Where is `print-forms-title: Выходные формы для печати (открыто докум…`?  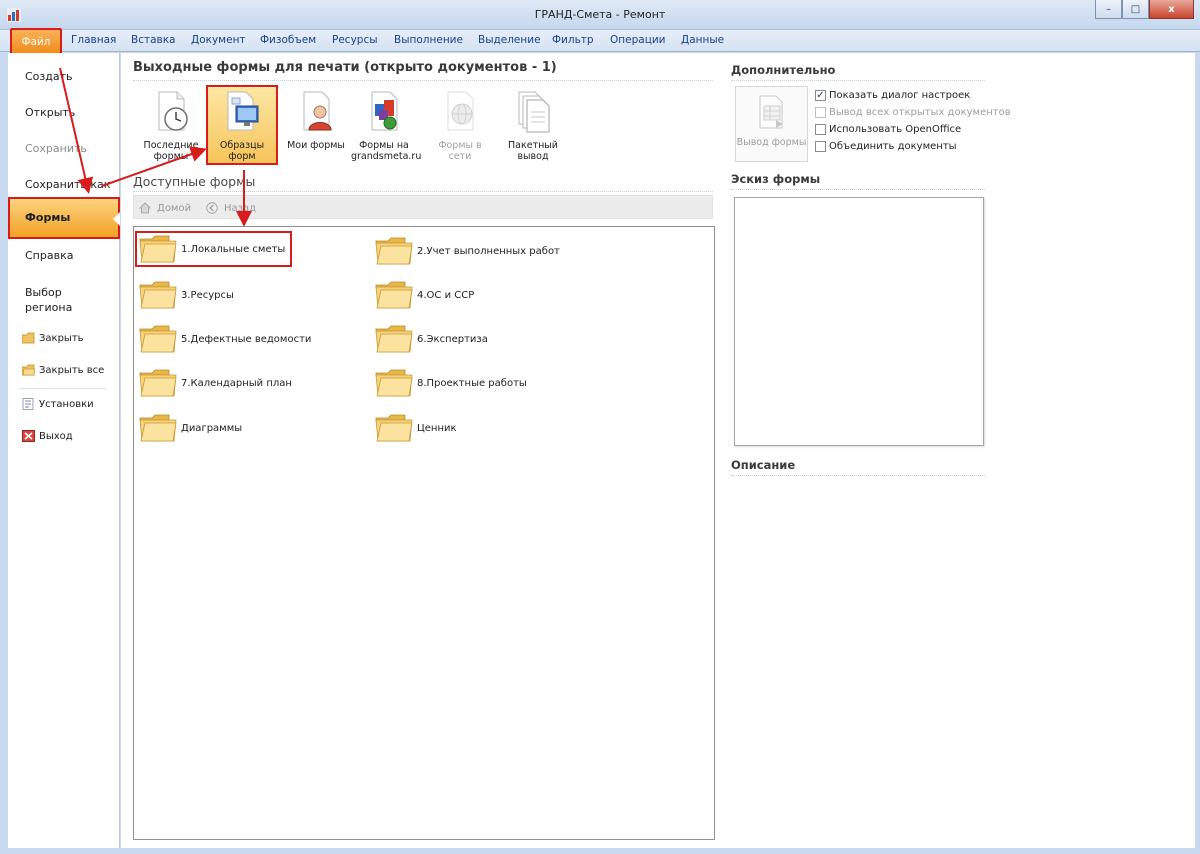
print-forms-title: Выходные формы для печати (открыто докум… is located at coordinates (345, 67).